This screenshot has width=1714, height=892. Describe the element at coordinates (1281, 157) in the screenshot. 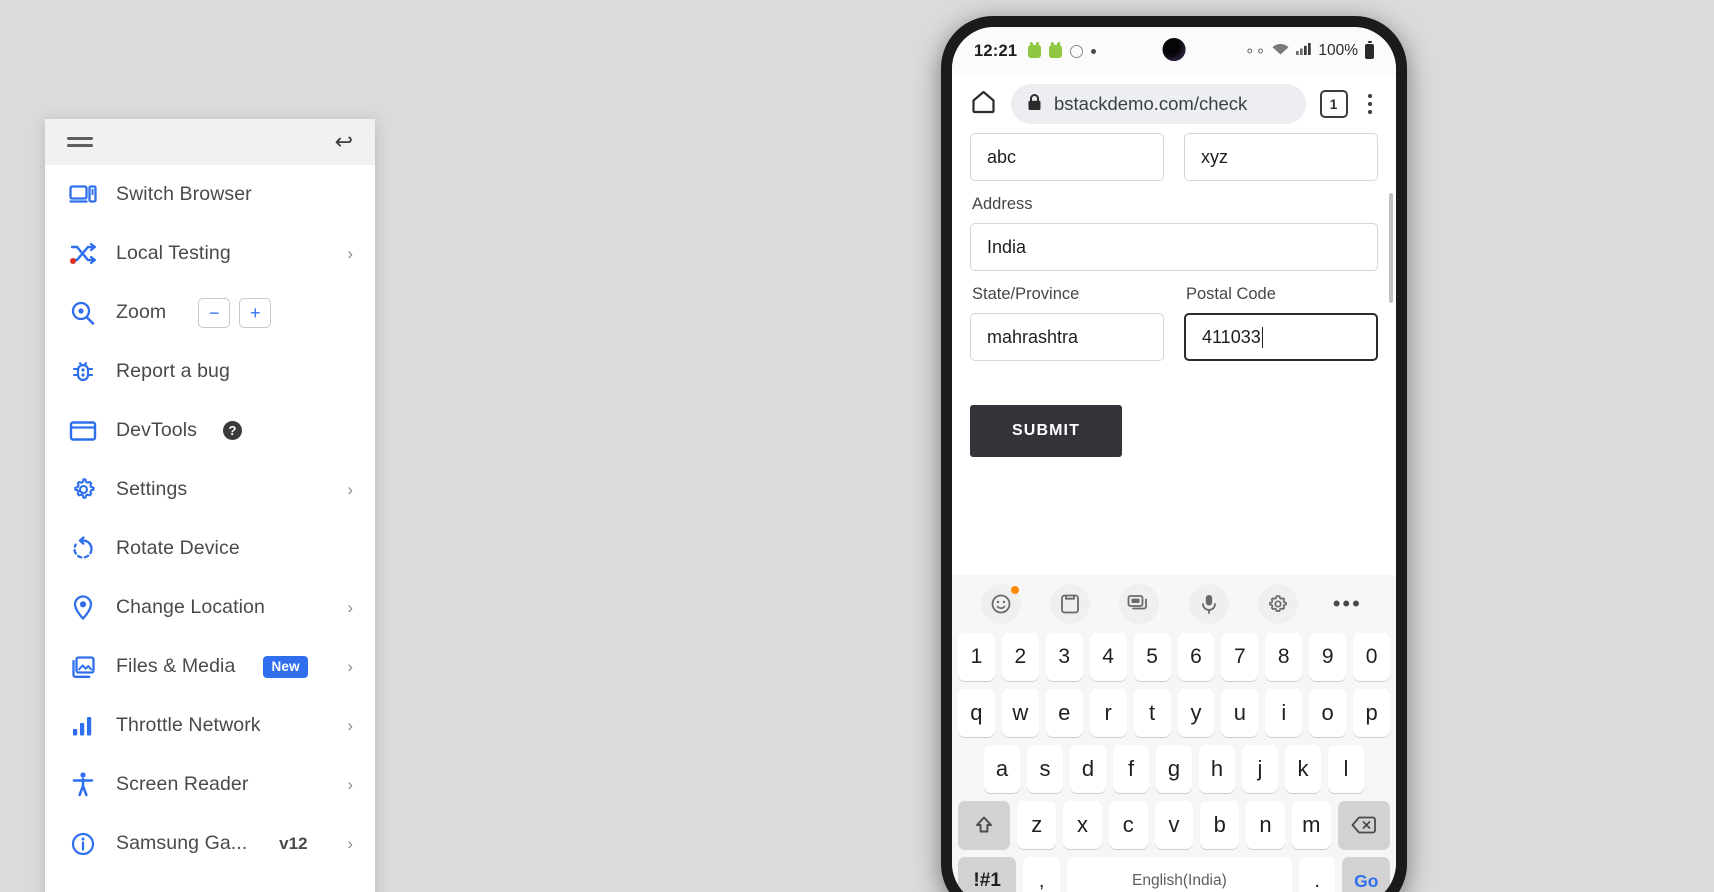

I see `last-name-input: xyz` at that location.